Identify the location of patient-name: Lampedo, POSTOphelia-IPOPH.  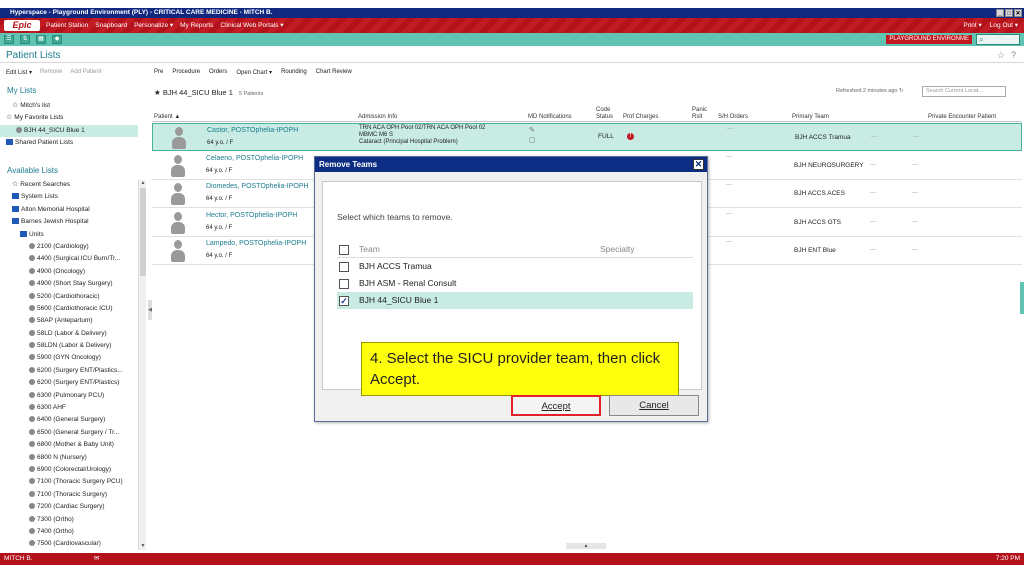
(256, 243).